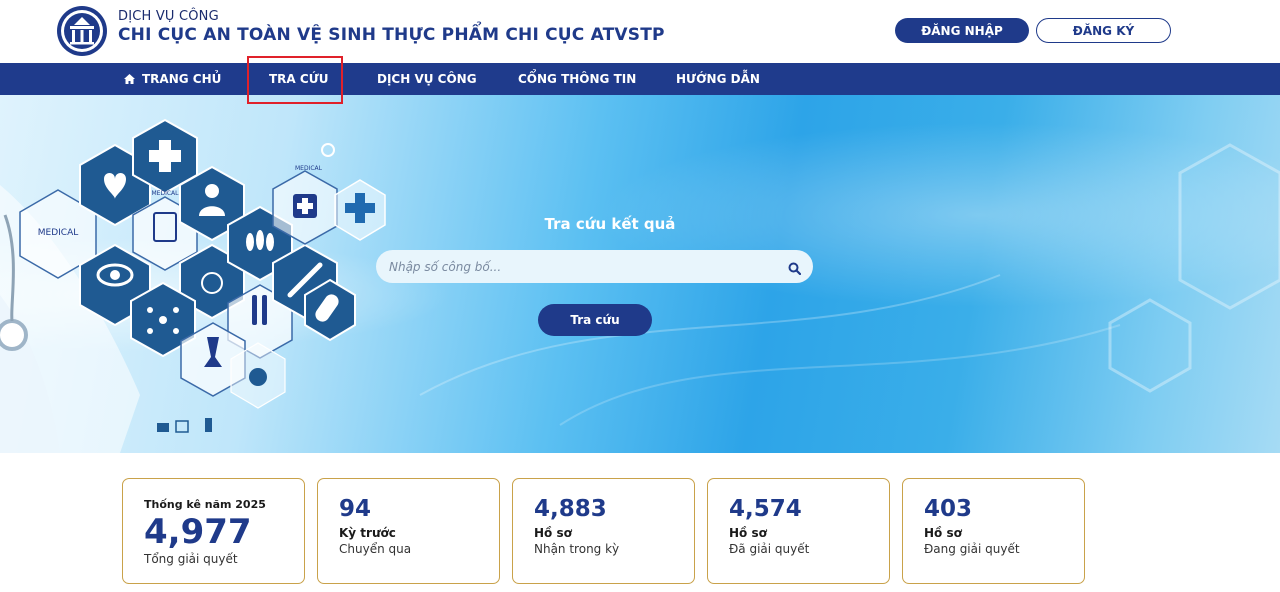 This screenshot has width=1280, height=592. I want to click on search-icon, so click(795, 269).